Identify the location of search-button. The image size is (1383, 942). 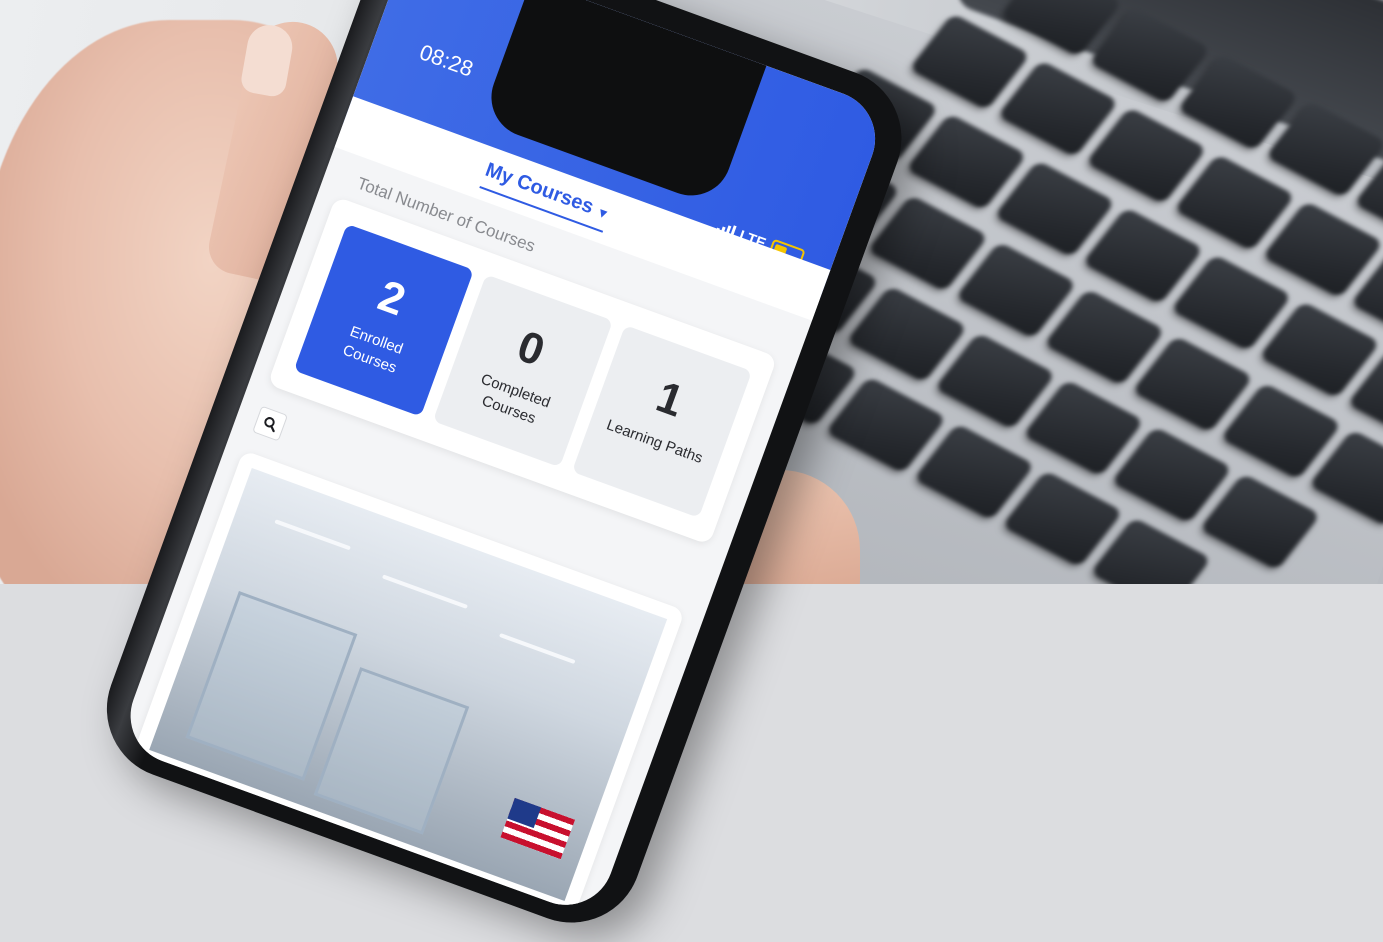
(270, 423).